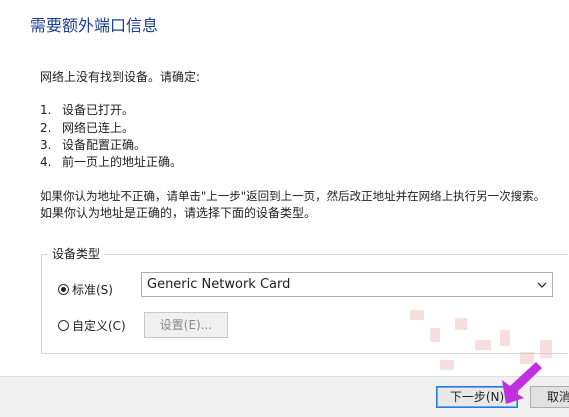 This screenshot has height=417, width=569. What do you see at coordinates (46, 145) in the screenshot?
I see `list-item-number: 3.` at bounding box center [46, 145].